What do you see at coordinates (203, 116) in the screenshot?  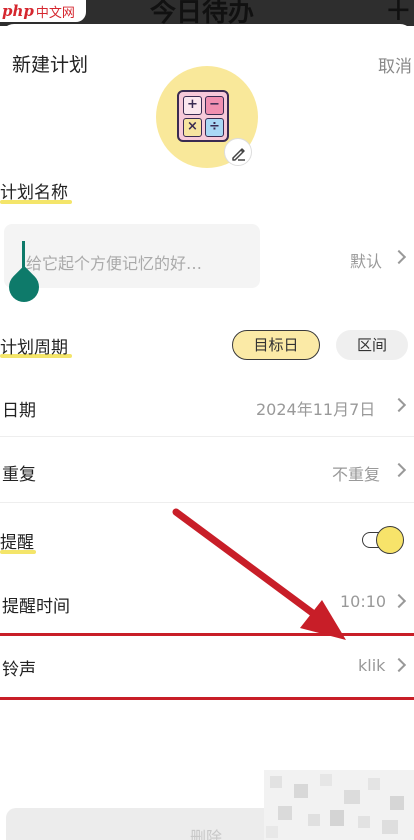 I see `calculator-icon: + − × ÷` at bounding box center [203, 116].